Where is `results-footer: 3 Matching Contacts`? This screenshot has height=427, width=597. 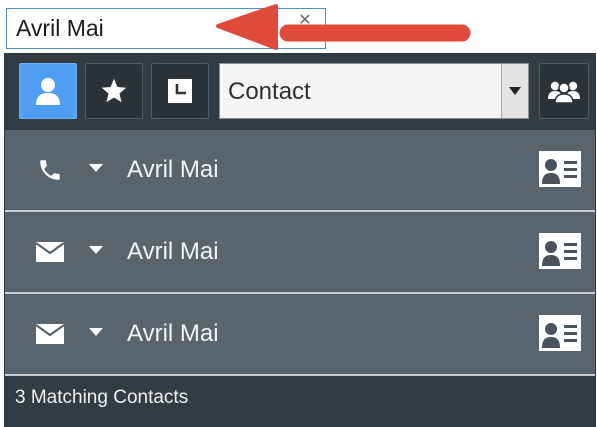 results-footer: 3 Matching Contacts is located at coordinates (300, 401).